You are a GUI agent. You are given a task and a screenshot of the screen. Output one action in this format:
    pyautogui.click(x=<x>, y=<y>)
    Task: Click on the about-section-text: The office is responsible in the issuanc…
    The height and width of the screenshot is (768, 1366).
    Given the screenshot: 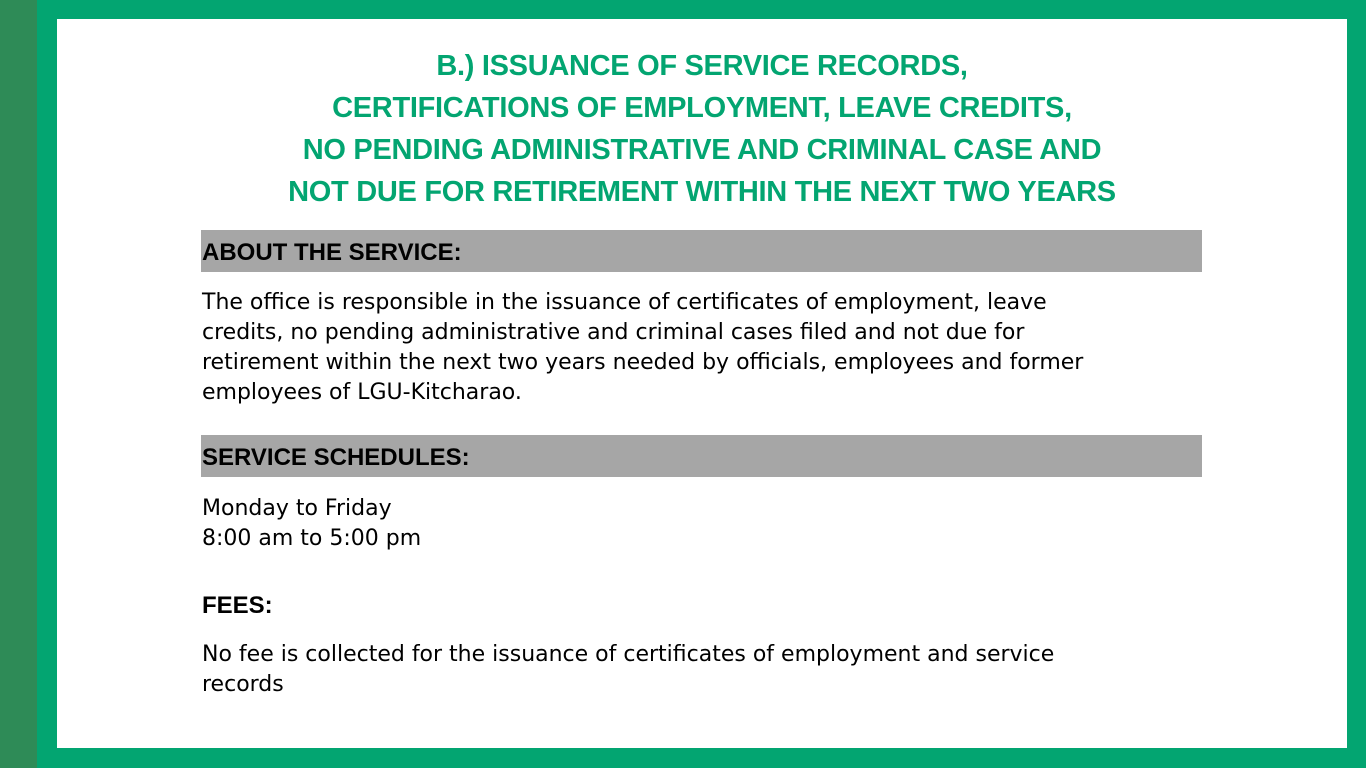 What is the action you would take?
    pyautogui.click(x=702, y=348)
    